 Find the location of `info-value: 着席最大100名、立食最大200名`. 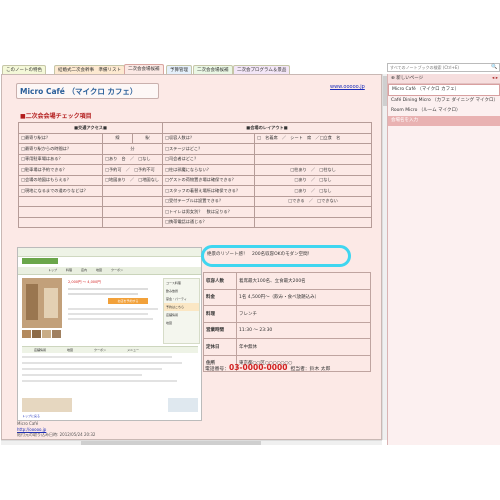

info-value: 着席最大100名、立食最大200名 is located at coordinates (303, 281).